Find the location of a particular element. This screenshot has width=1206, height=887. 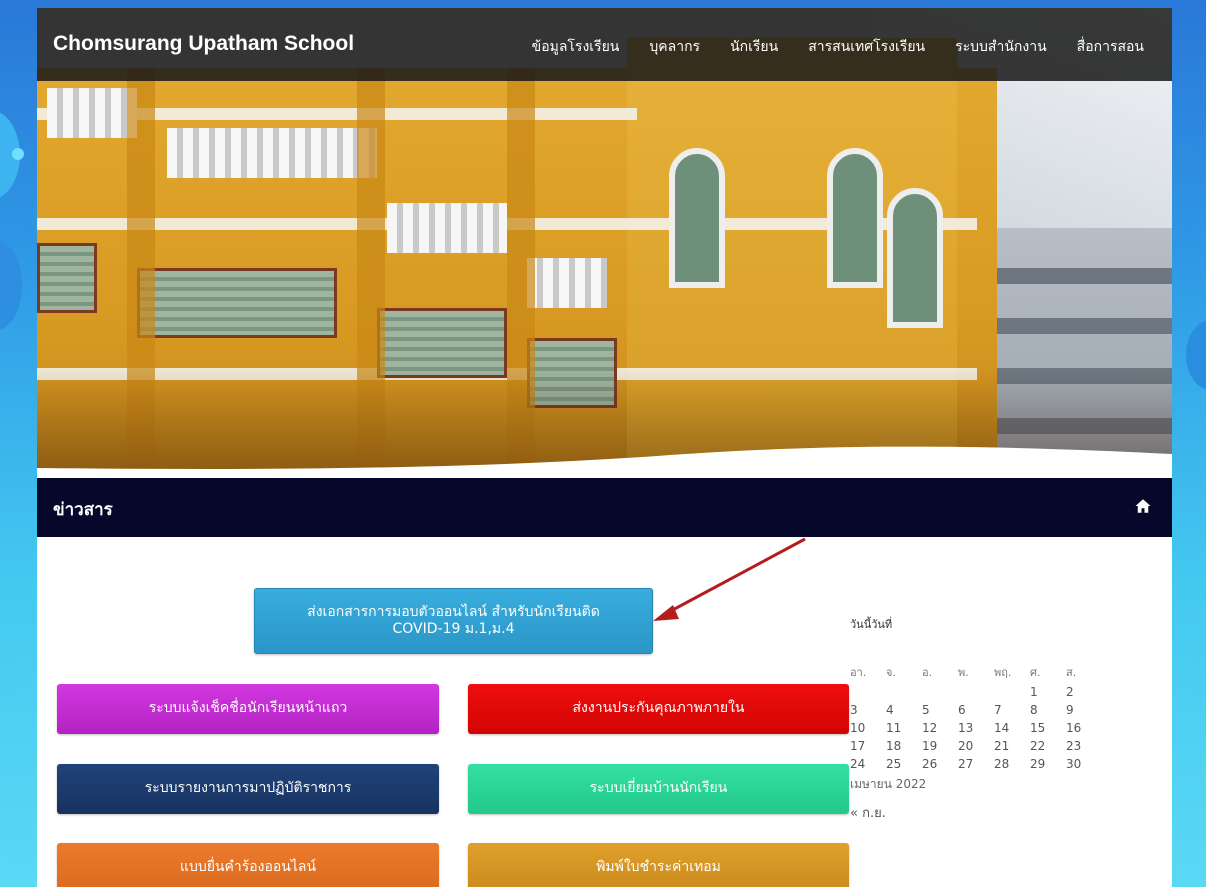

calendar-day: 27 is located at coordinates (966, 764).